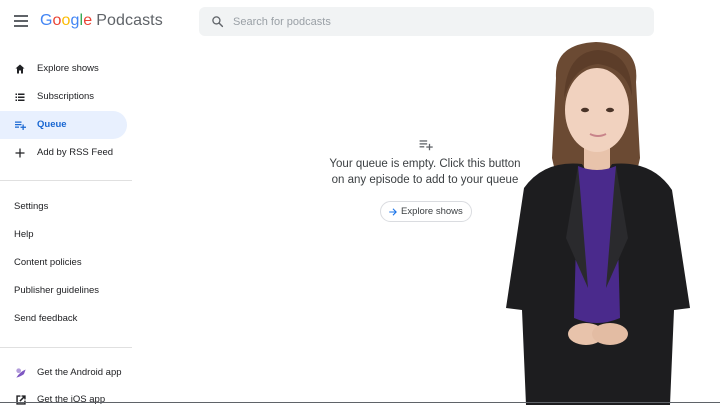 This screenshot has width=720, height=405. I want to click on app-link-label: Get the Android app, so click(79, 372).